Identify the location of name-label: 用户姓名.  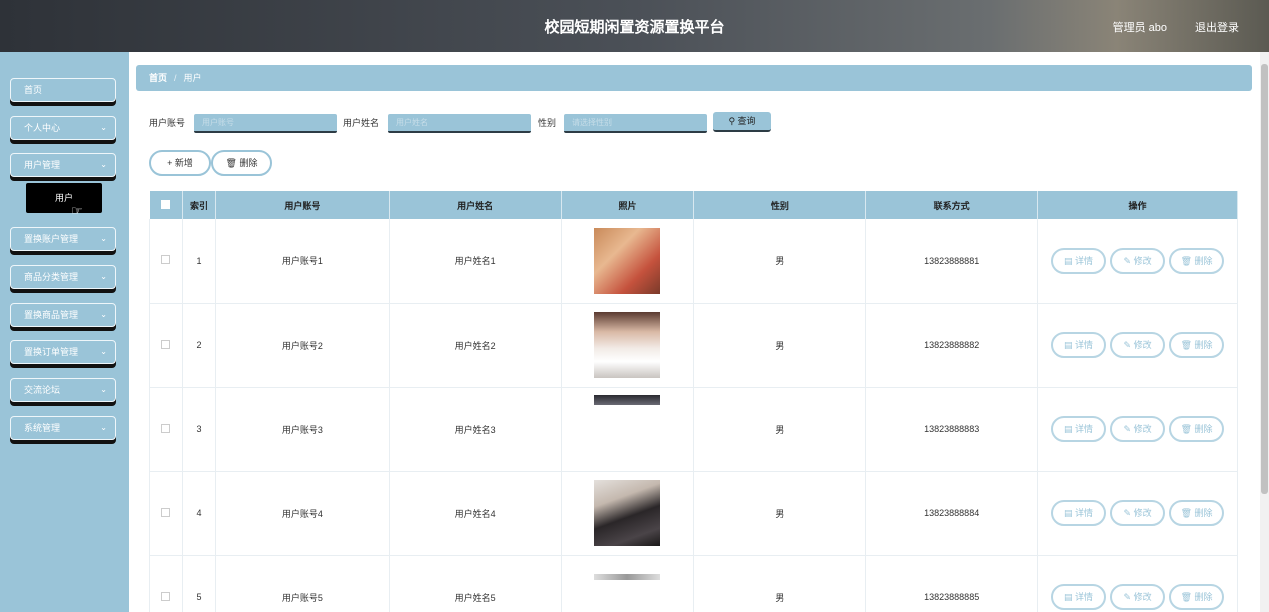
(361, 123).